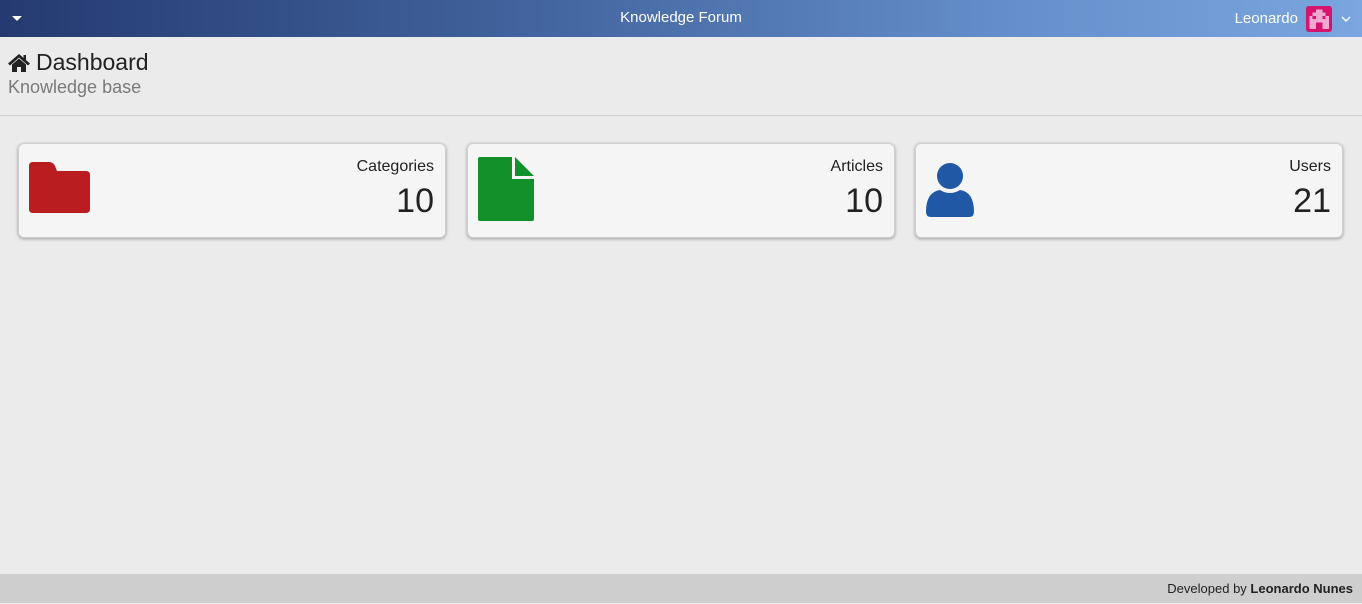 This screenshot has width=1362, height=604. What do you see at coordinates (1207, 588) in the screenshot?
I see `footer-prefix: Developed by` at bounding box center [1207, 588].